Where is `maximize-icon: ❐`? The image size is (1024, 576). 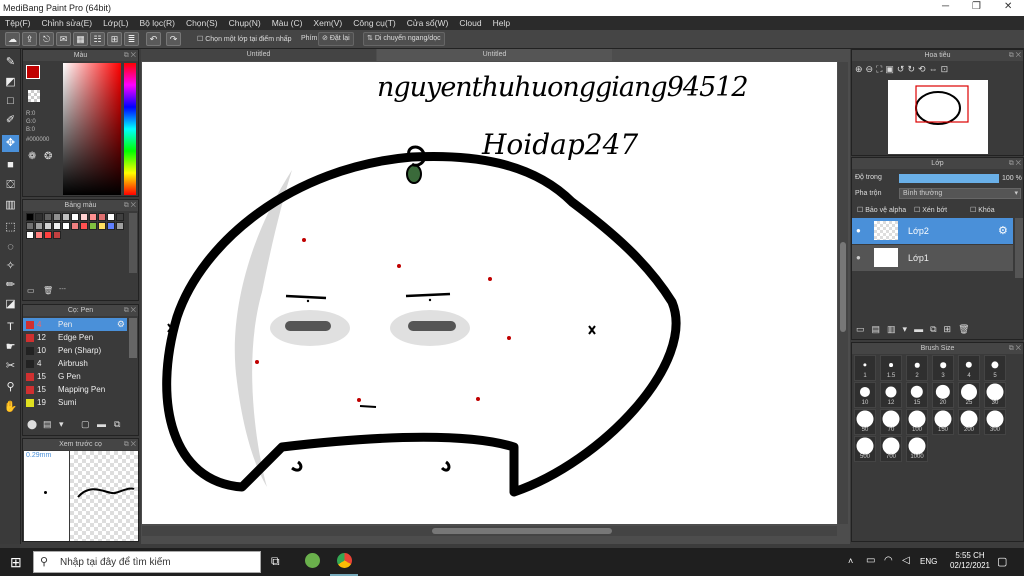
maximize-icon: ❐ is located at coordinates (976, 6).